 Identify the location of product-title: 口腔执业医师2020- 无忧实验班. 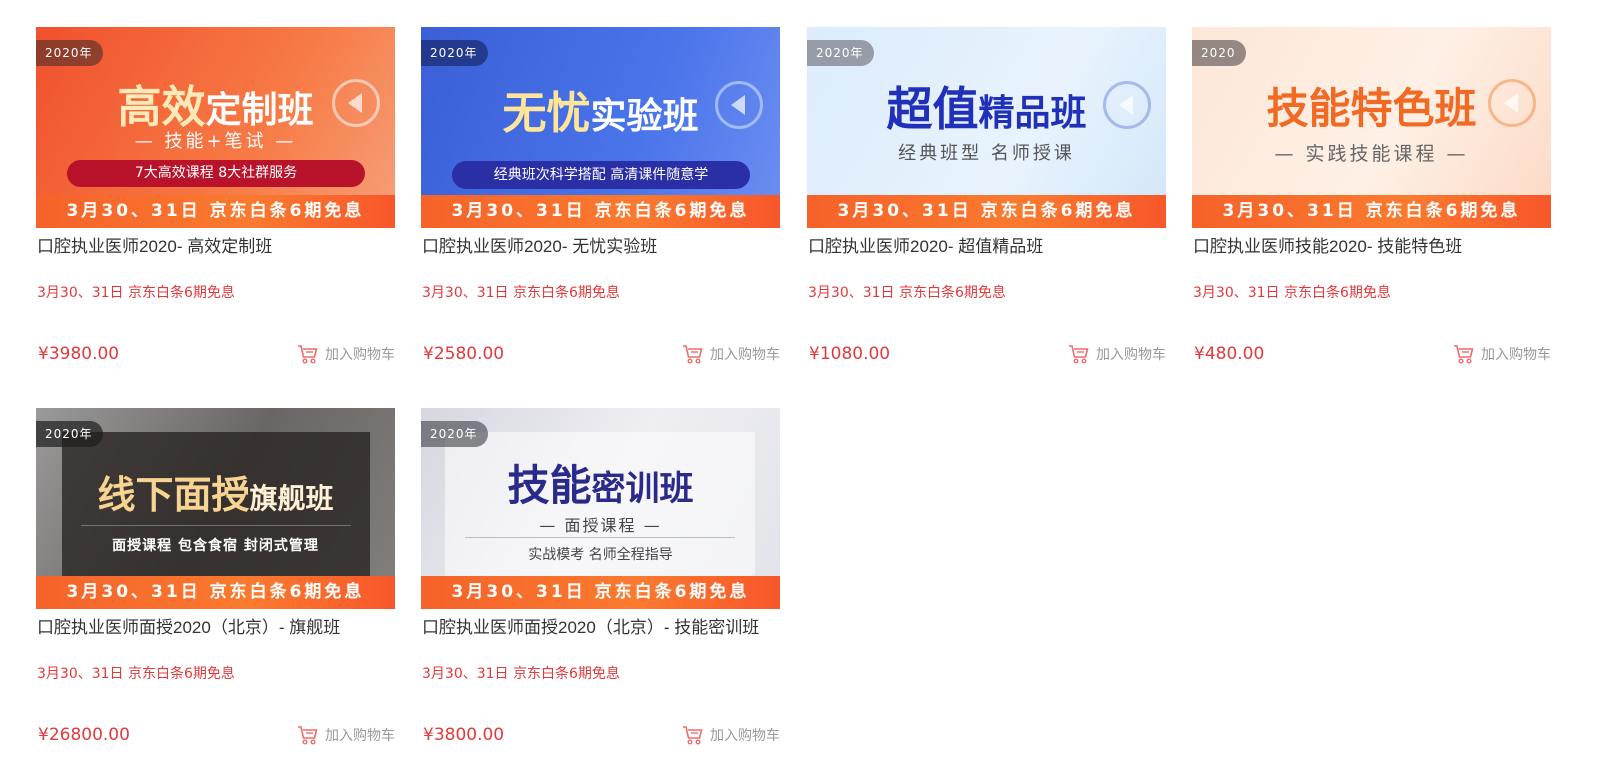
(601, 246).